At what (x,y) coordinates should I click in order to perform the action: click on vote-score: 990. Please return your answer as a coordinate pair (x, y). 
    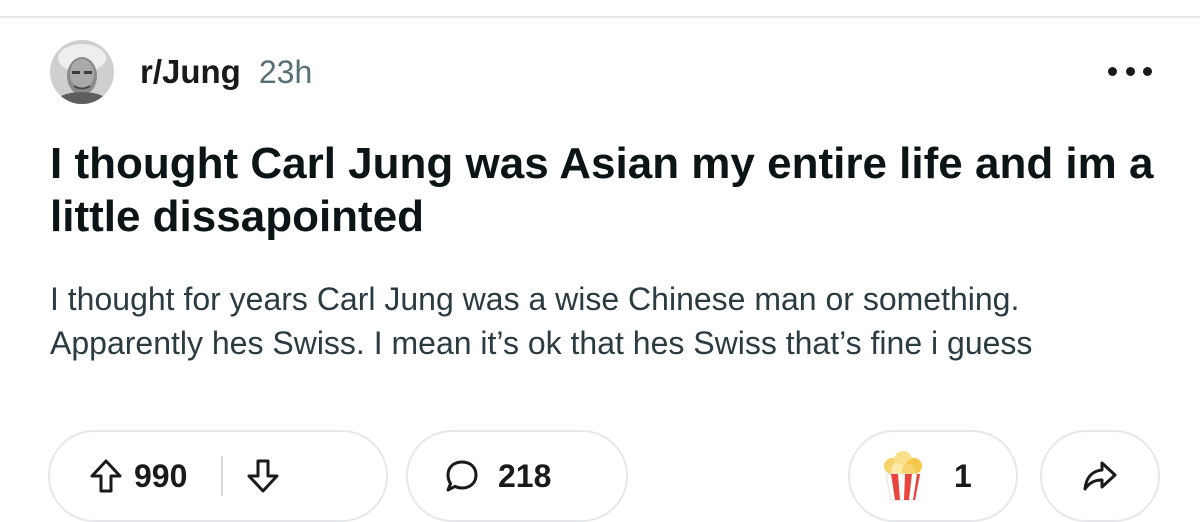
    Looking at the image, I should click on (161, 475).